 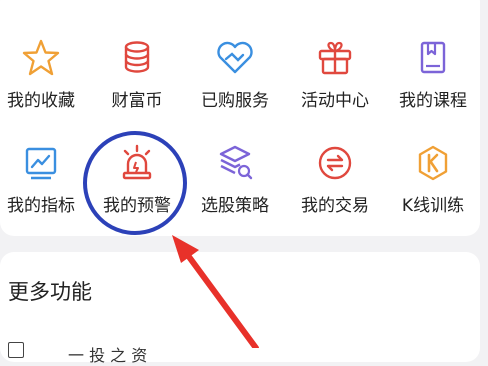 What do you see at coordinates (433, 83) in the screenshot?
I see `grid-item-my-courses: 我的课程` at bounding box center [433, 83].